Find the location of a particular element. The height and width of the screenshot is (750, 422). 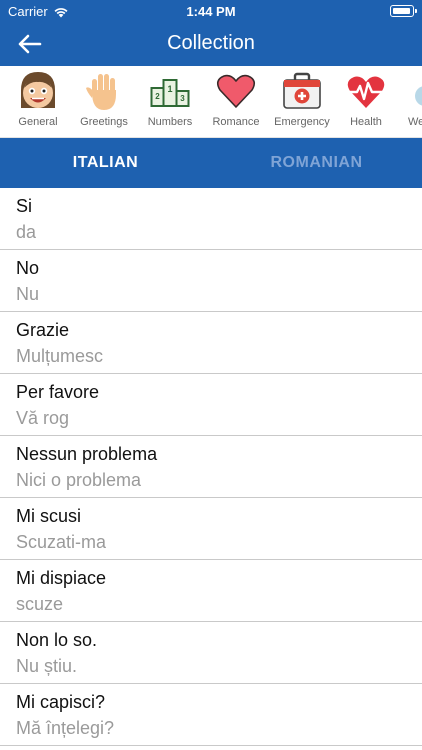

category-greetings: Greetings is located at coordinates (103, 101).